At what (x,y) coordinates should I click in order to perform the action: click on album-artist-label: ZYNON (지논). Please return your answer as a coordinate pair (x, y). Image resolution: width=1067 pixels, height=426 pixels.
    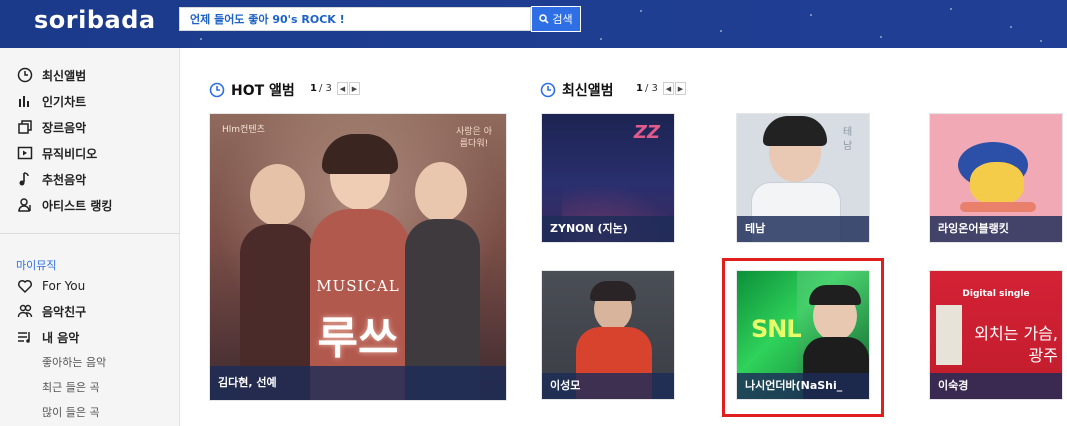
    Looking at the image, I should click on (608, 229).